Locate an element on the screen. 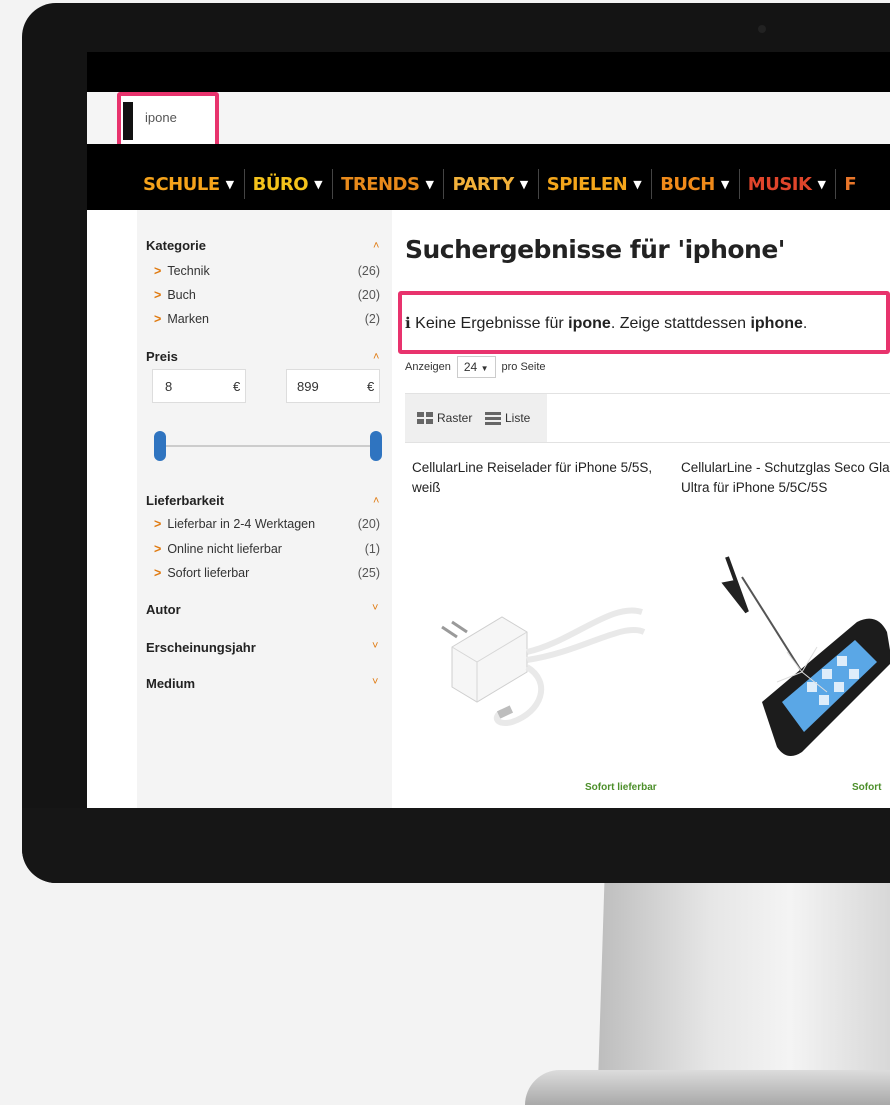 The width and height of the screenshot is (890, 1105). currency-symbol: € is located at coordinates (237, 386).